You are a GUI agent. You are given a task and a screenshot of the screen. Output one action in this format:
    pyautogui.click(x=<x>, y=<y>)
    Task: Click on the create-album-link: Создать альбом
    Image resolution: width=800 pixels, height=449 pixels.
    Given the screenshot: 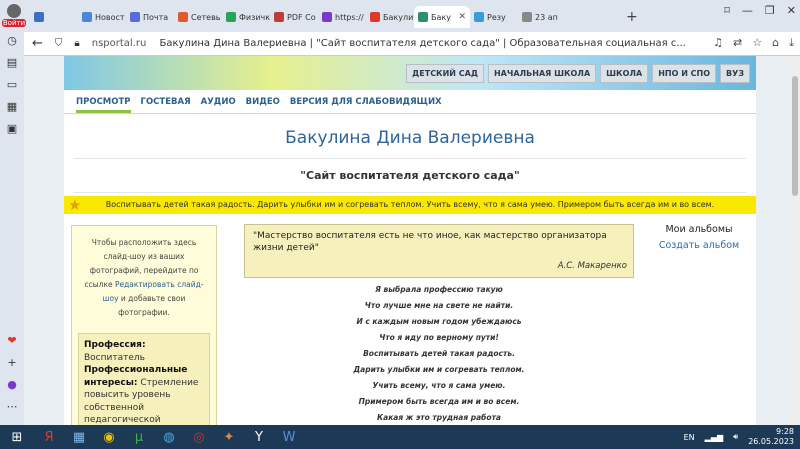 What is the action you would take?
    pyautogui.click(x=699, y=245)
    